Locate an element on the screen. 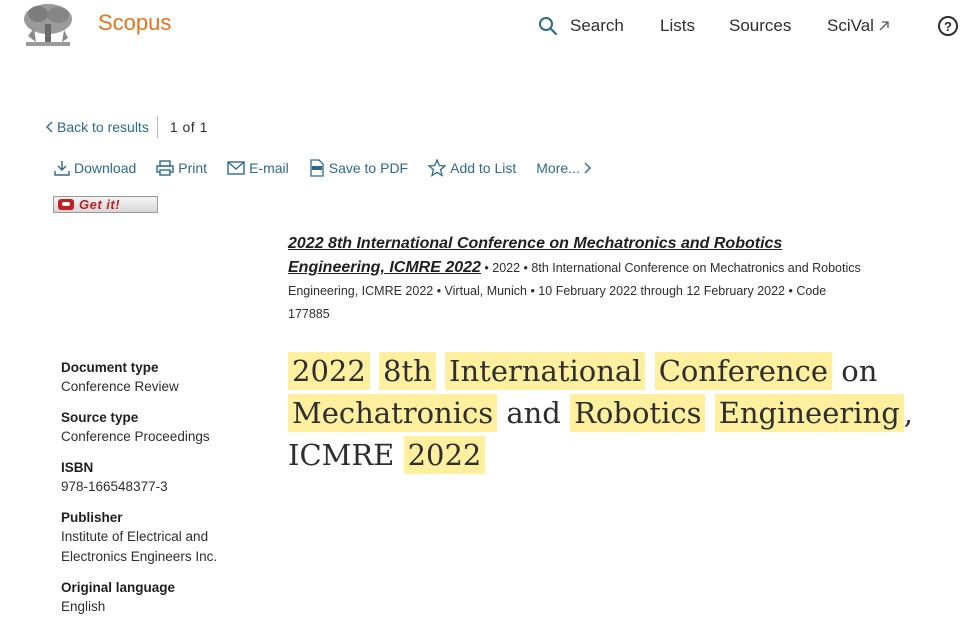  print-label: Print is located at coordinates (193, 168).